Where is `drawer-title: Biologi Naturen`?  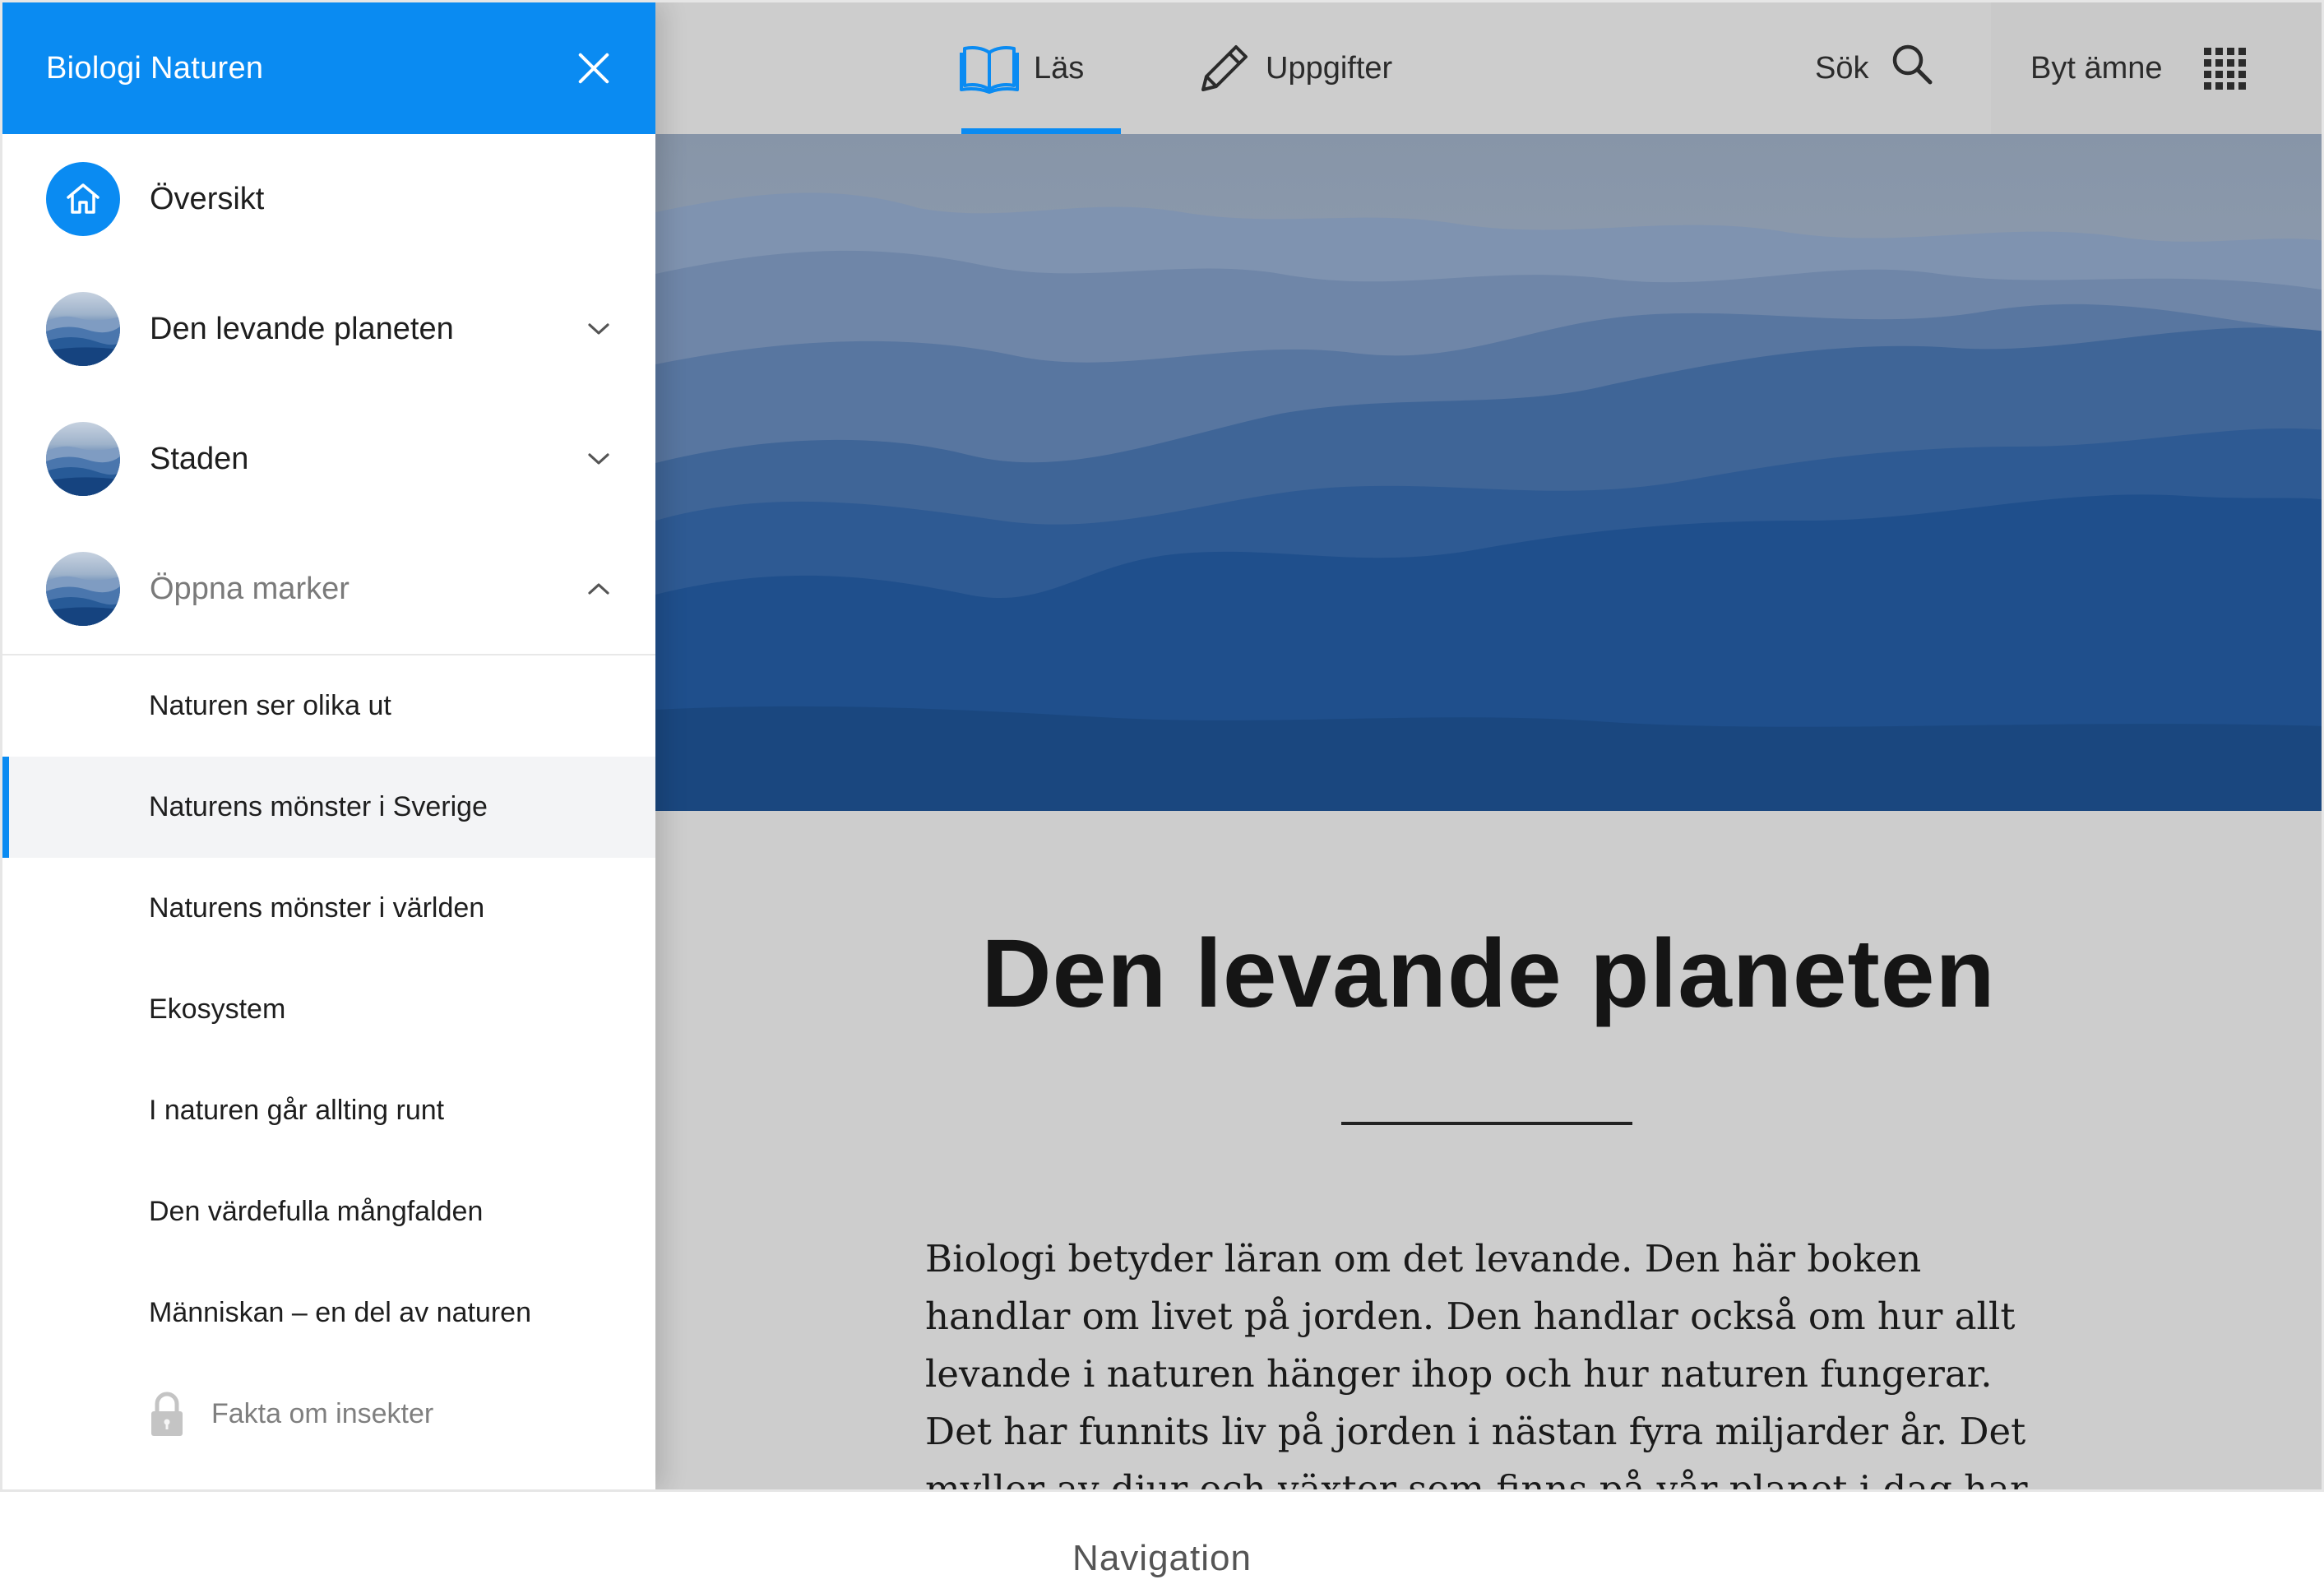
drawer-title: Biologi Naturen is located at coordinates (155, 68).